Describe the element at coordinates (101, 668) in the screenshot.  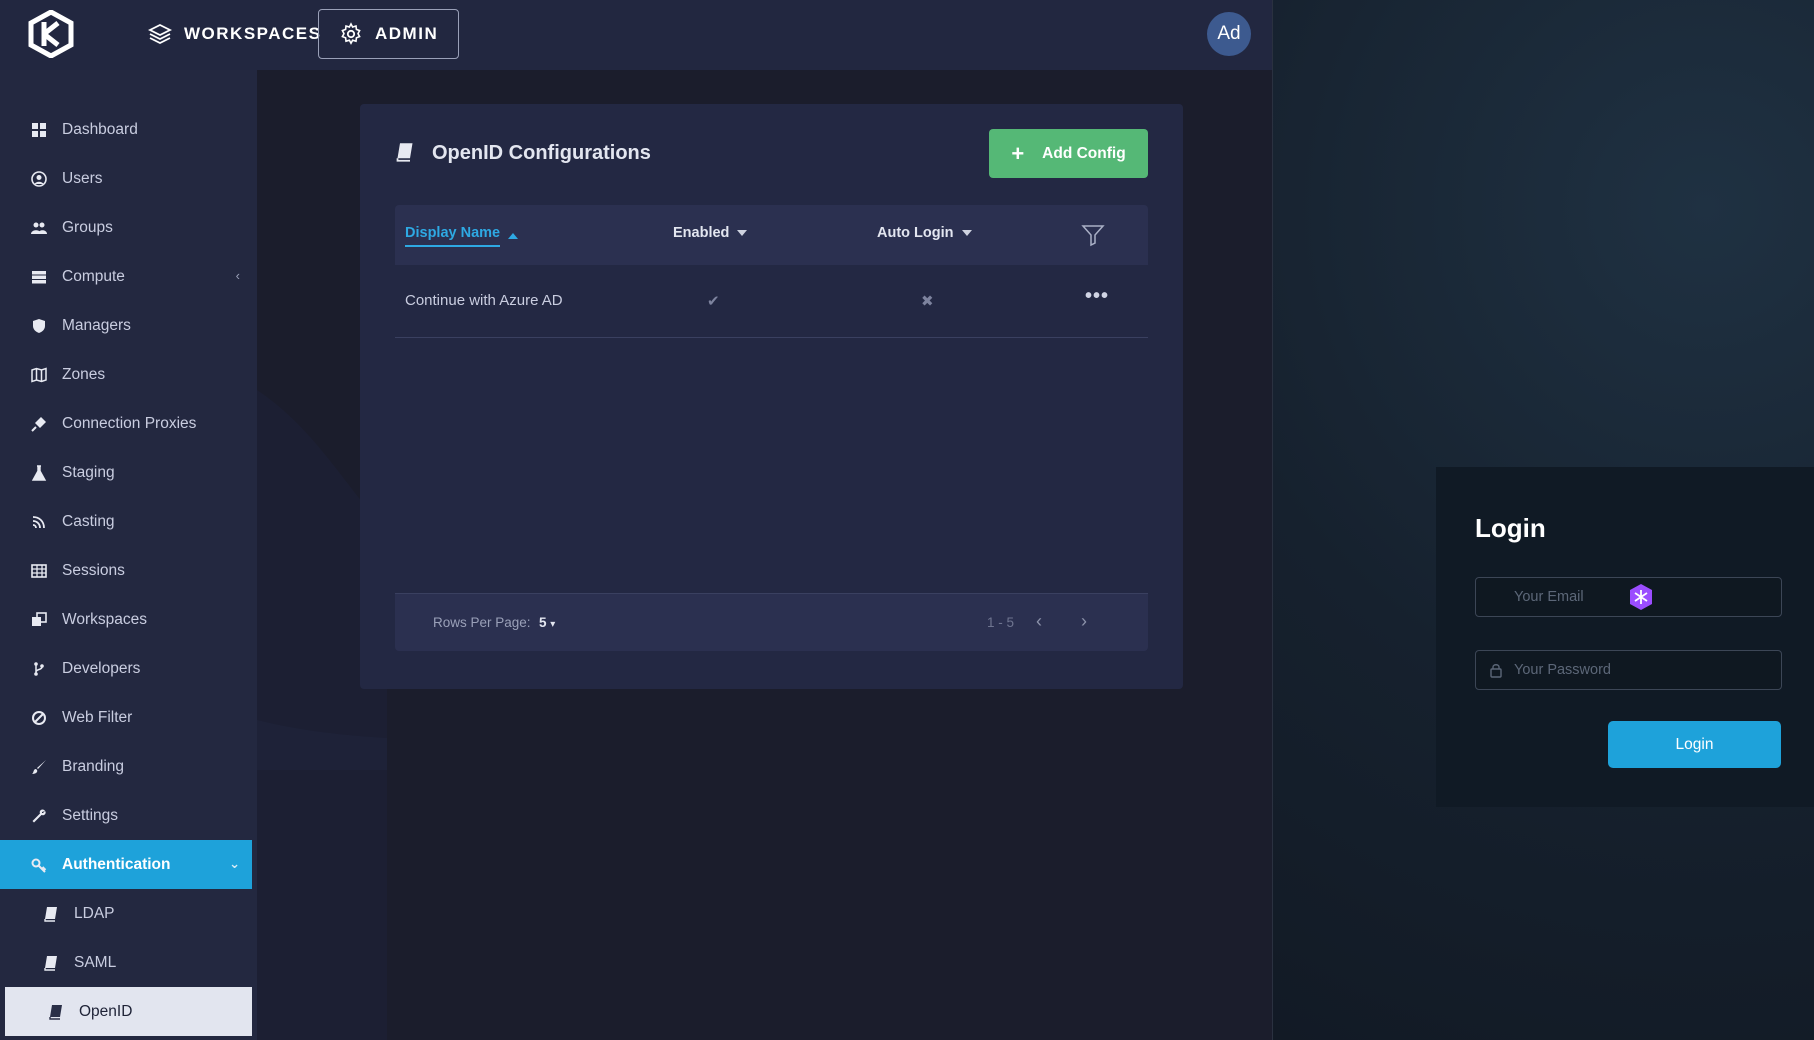
I see `sidebar-item-label: Developers` at that location.